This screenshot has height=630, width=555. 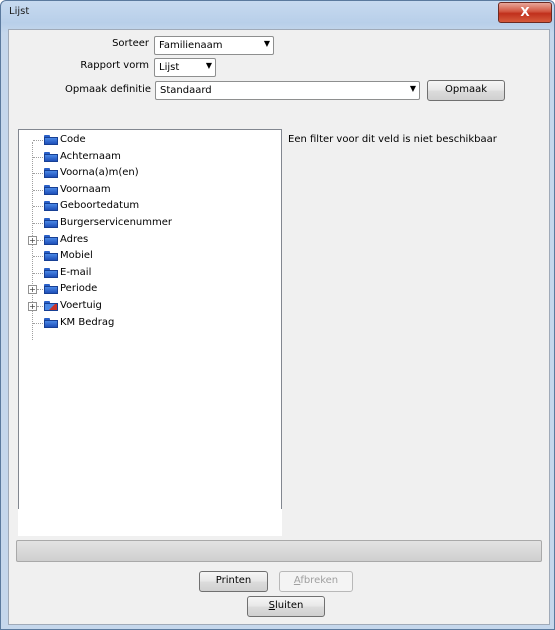 I want to click on tree-item: Geboortedatum, so click(x=144, y=206).